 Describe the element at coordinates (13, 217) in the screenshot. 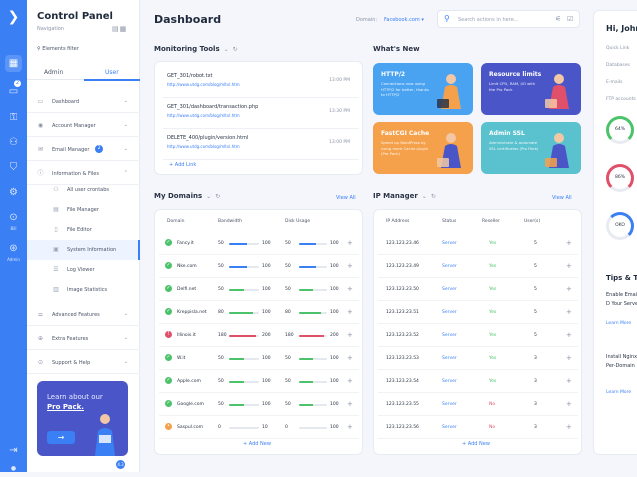

I see `bill-icon: ⊙` at that location.